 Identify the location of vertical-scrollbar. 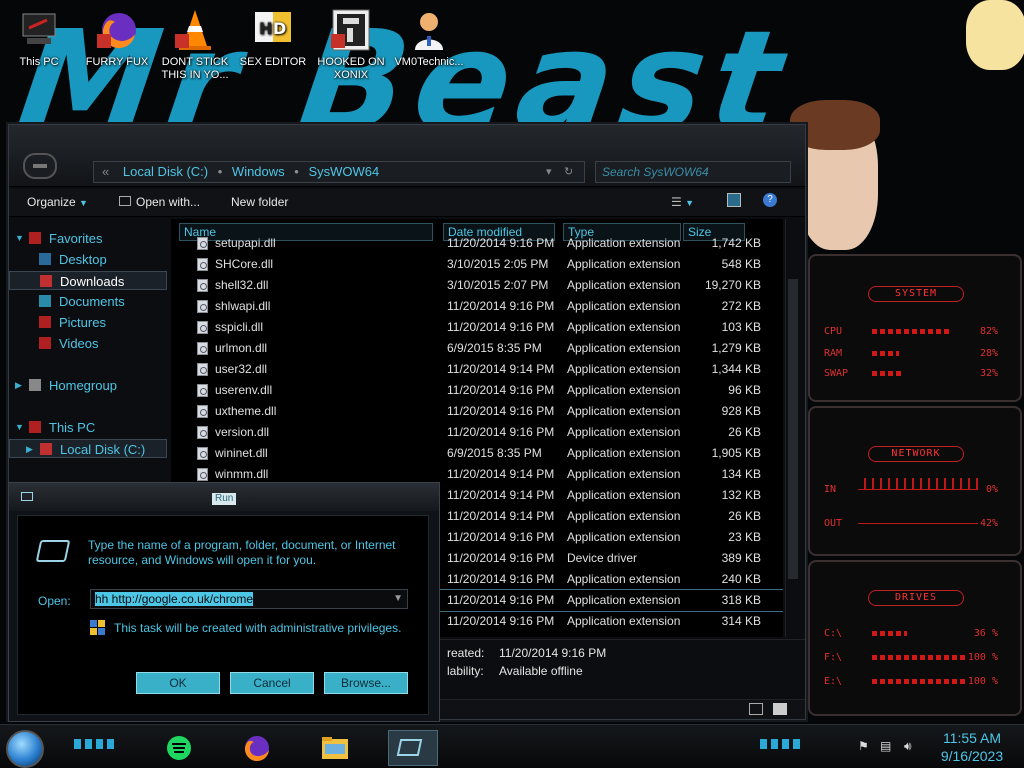
(792, 428).